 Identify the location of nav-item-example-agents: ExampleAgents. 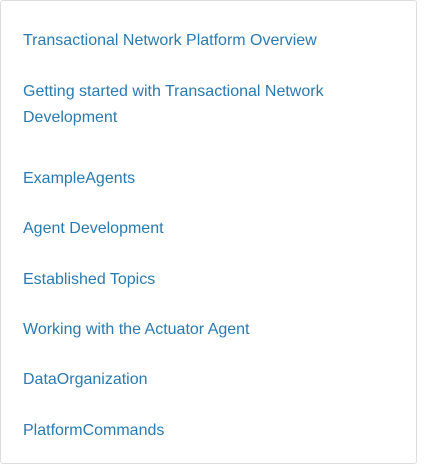
(213, 179).